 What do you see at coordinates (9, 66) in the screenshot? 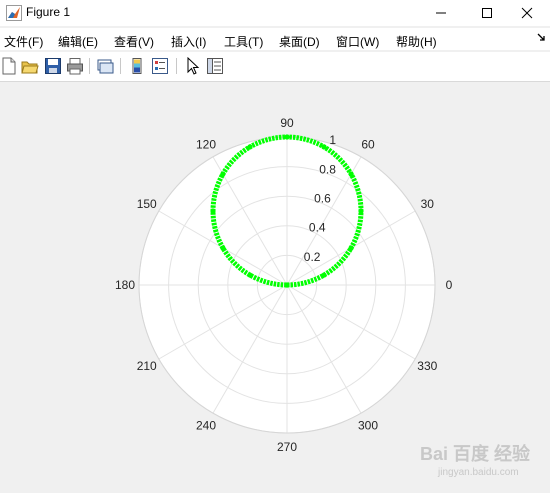
I see `new-figure-icon` at bounding box center [9, 66].